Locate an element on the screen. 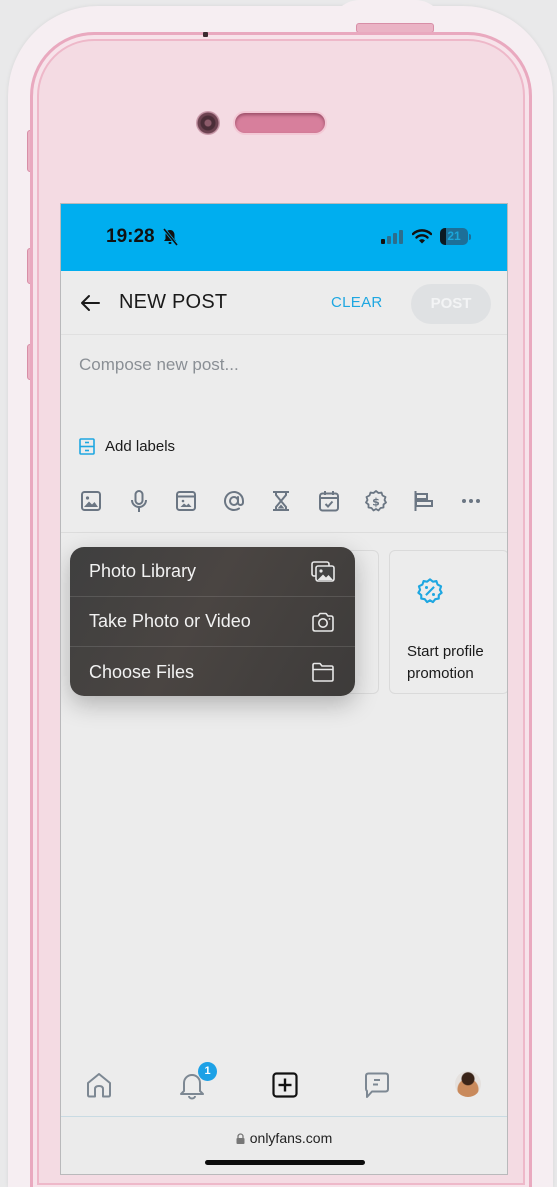  menu-item-take-photo-or-video: Take Photo or Video is located at coordinates (212, 622).